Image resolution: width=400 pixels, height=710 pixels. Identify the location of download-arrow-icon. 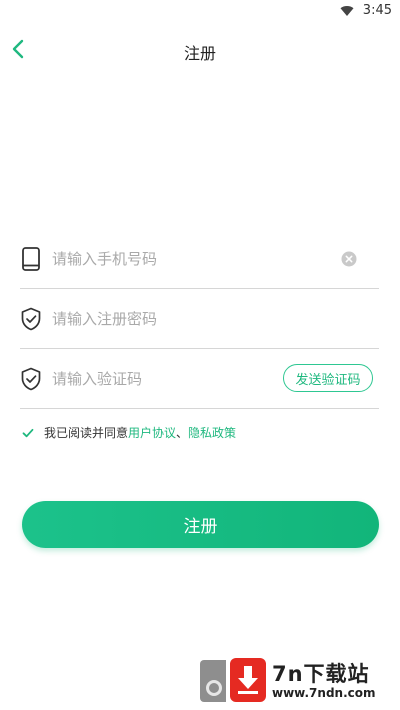
(248, 680).